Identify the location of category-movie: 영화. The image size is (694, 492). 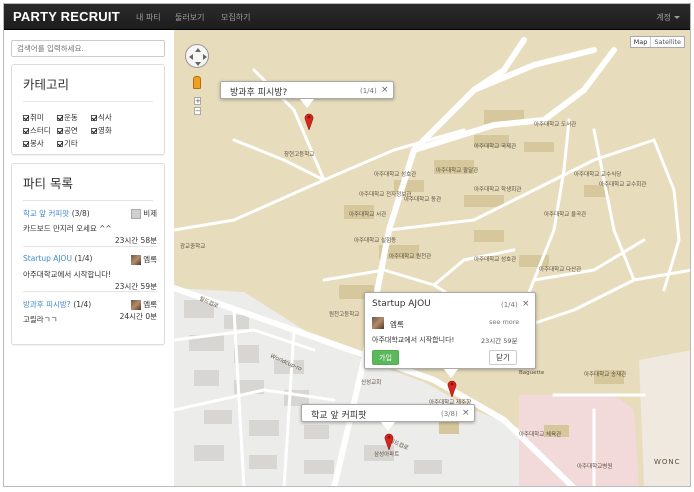
(108, 130).